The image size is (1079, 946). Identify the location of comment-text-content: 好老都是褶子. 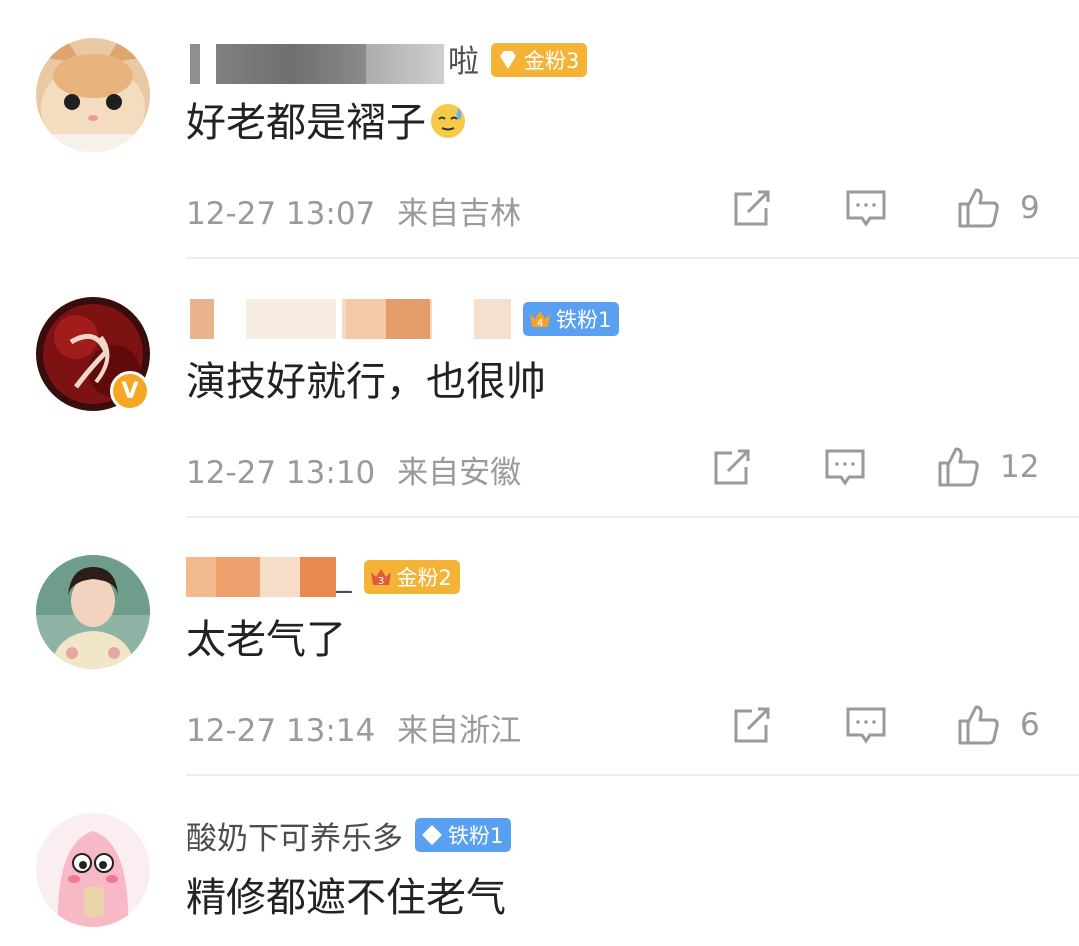
(306, 123).